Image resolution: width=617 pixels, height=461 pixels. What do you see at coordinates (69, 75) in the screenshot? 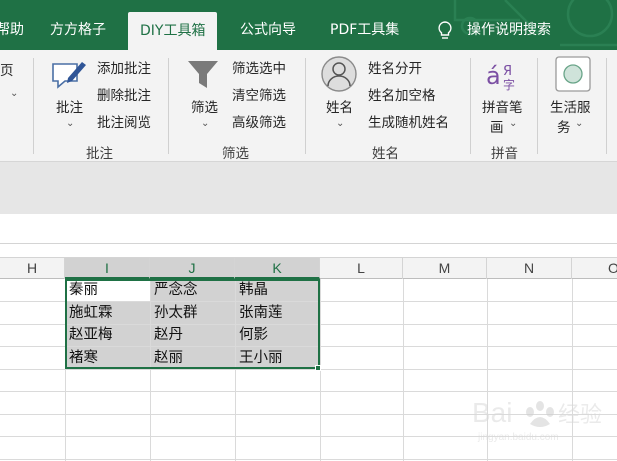
I see `comment-pencil-icon` at bounding box center [69, 75].